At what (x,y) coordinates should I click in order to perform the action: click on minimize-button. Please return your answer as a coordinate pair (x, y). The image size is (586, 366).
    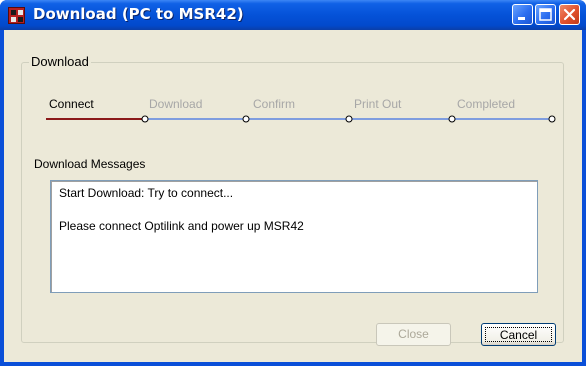
    Looking at the image, I should click on (522, 14).